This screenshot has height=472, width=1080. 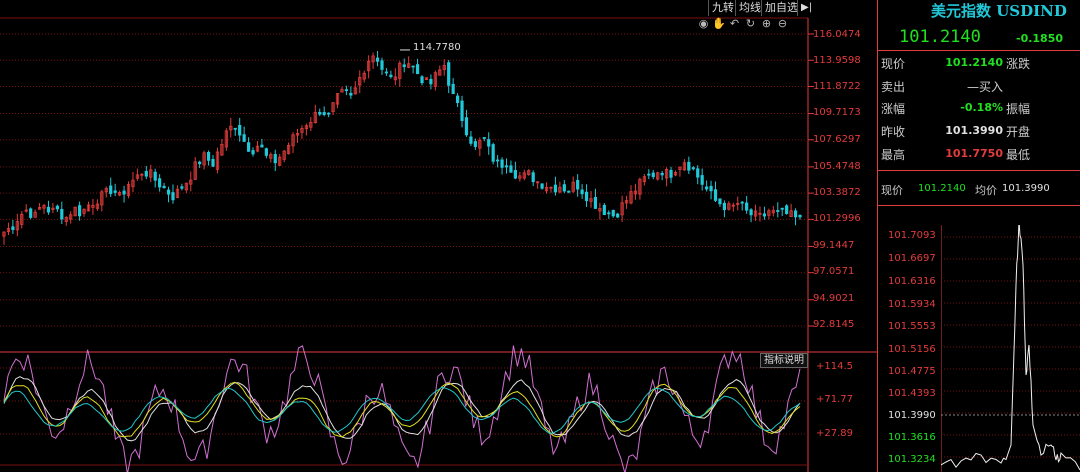 I want to click on current-price: 101.2140, so click(x=940, y=37).